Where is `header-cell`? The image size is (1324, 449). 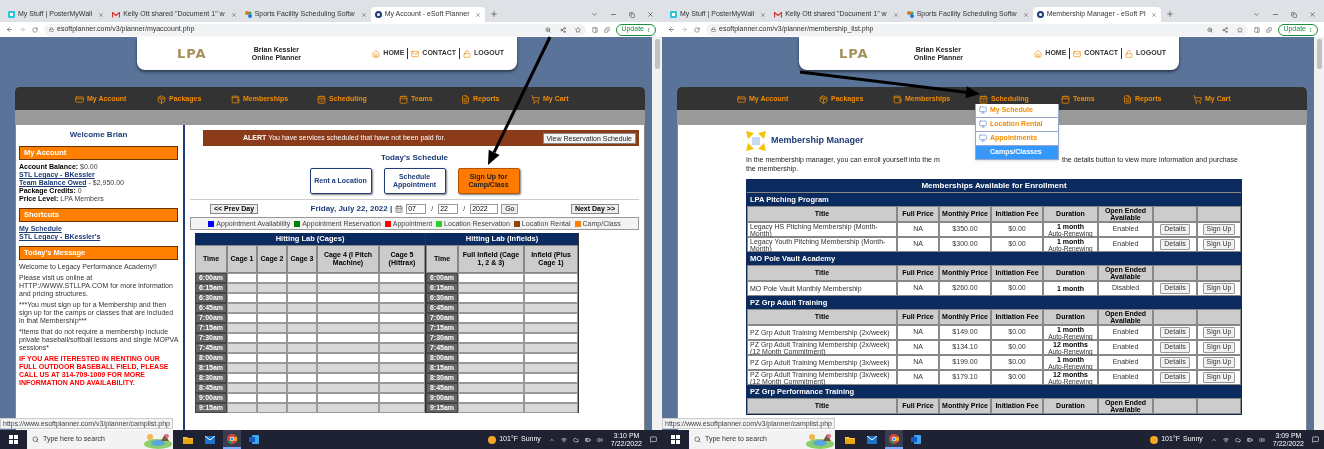
header-cell is located at coordinates (1175, 406).